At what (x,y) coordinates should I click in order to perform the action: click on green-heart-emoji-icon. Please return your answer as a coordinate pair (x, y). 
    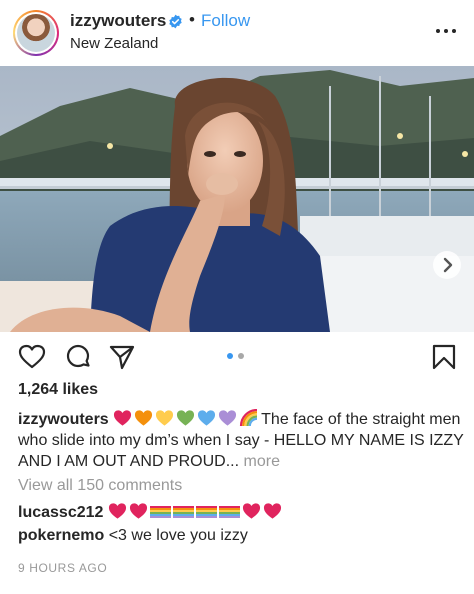
    Looking at the image, I should click on (186, 418).